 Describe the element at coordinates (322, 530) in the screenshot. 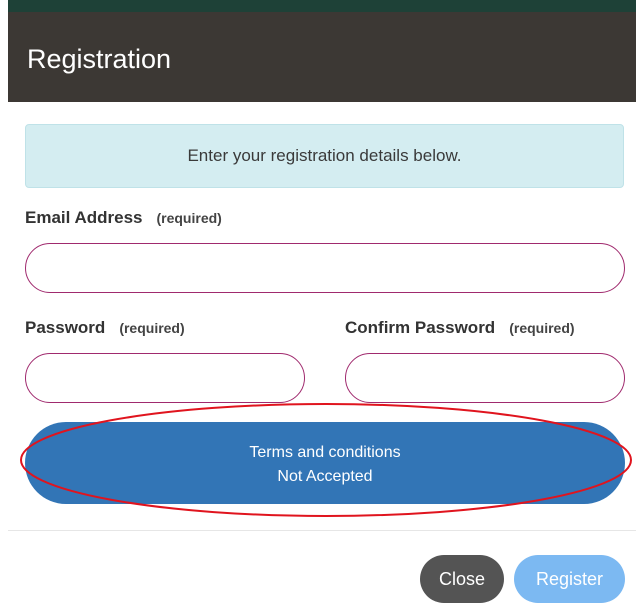

I see `footer-divider` at that location.